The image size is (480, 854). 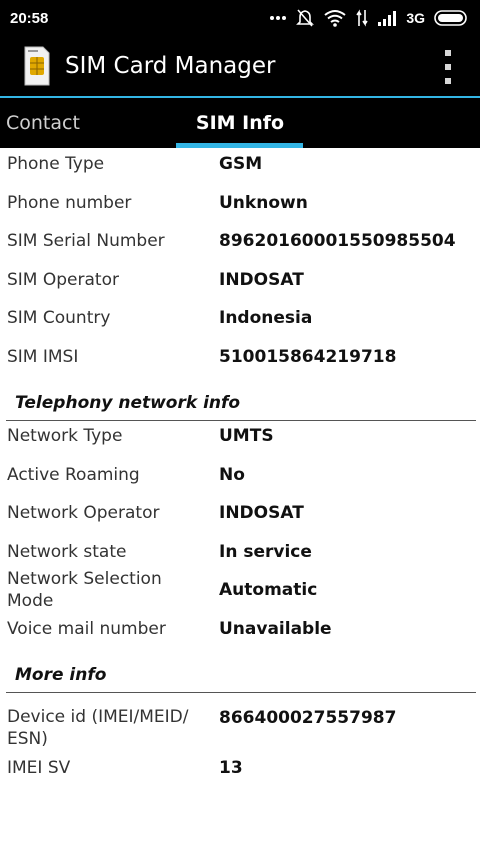 I want to click on row-label: SIM Serial Number, so click(x=86, y=241).